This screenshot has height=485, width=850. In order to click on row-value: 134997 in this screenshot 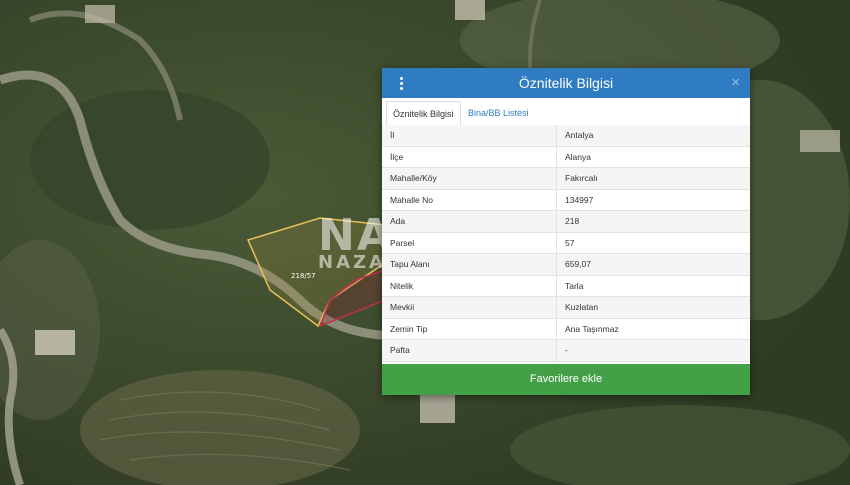, I will do `click(653, 200)`.